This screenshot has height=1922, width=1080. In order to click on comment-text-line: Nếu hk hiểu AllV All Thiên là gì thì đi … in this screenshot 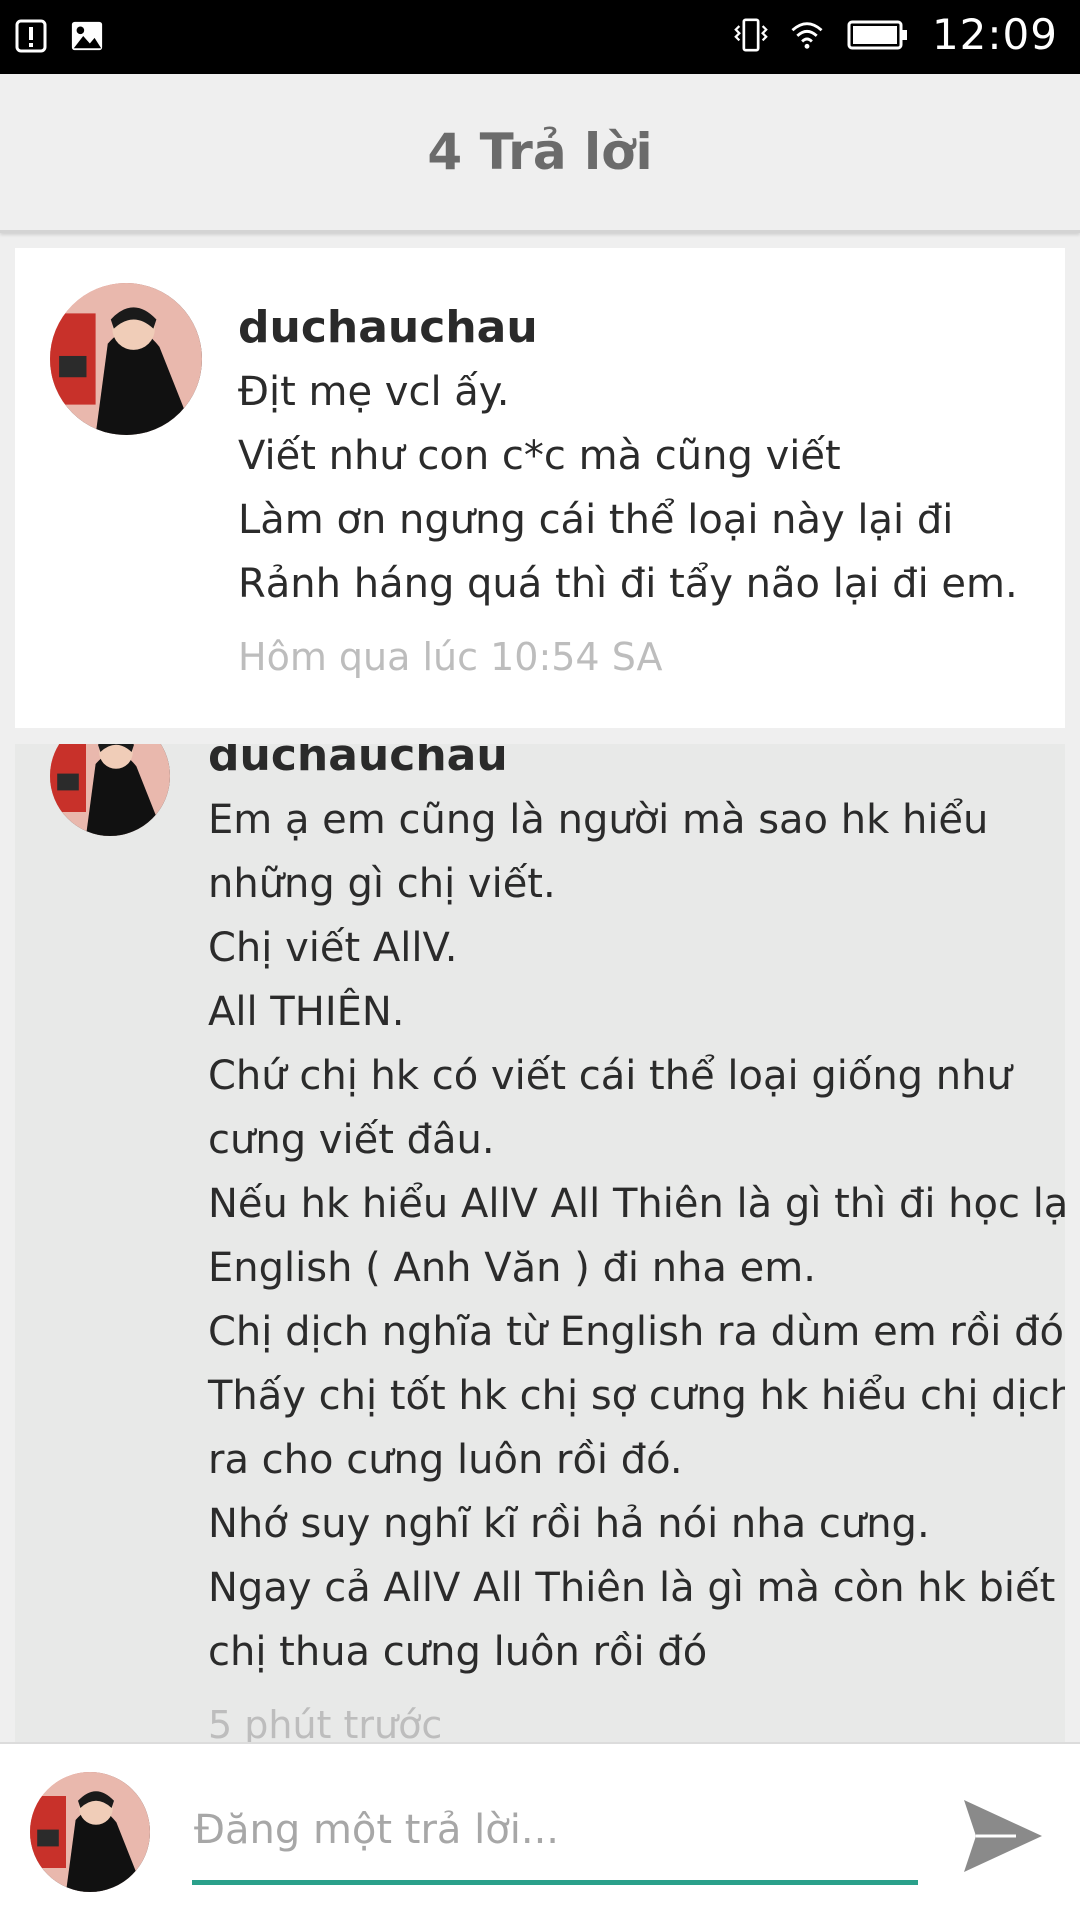, I will do `click(636, 1204)`.